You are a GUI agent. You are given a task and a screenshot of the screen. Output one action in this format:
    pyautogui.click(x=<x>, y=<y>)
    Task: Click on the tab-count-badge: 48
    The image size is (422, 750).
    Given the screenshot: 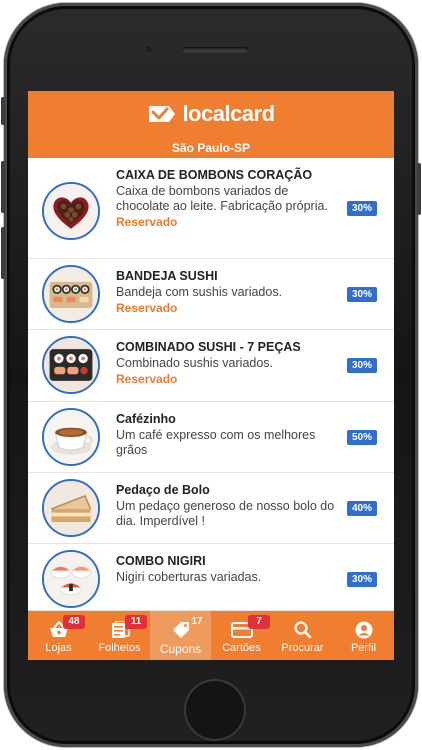 What is the action you would take?
    pyautogui.click(x=74, y=622)
    